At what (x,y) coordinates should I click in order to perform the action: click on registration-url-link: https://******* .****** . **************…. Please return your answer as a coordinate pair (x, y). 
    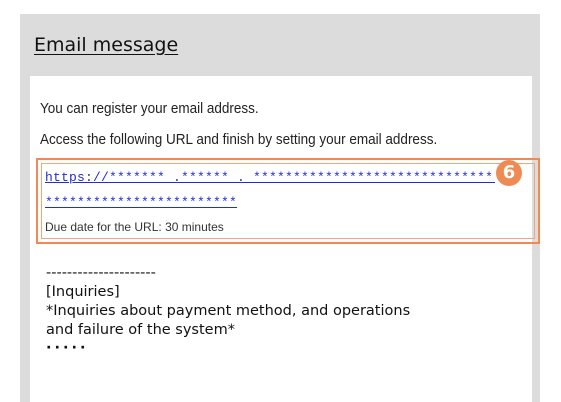
    Looking at the image, I should click on (270, 177).